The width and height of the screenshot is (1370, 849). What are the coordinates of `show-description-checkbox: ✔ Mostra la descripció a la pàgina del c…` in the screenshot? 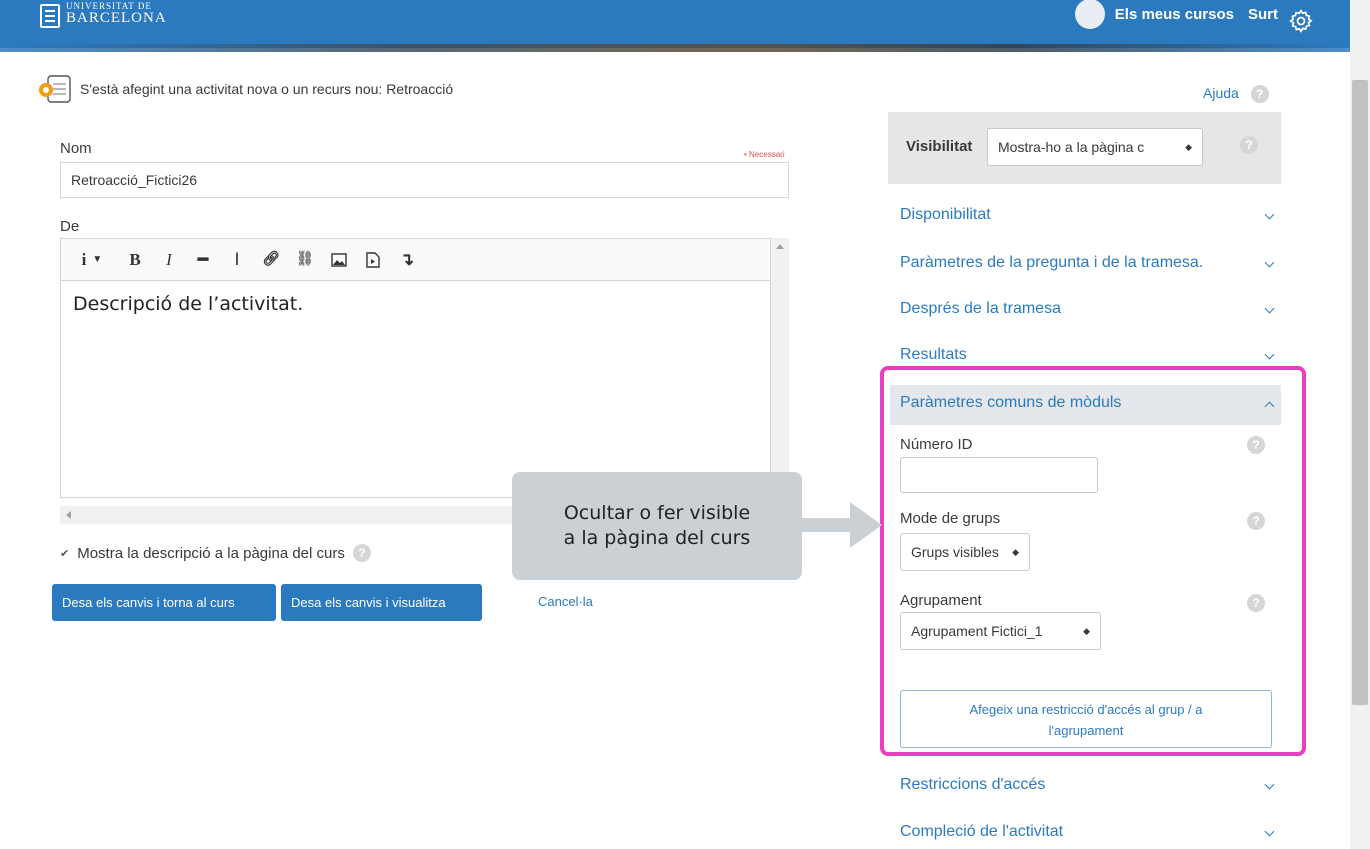 It's located at (215, 553).